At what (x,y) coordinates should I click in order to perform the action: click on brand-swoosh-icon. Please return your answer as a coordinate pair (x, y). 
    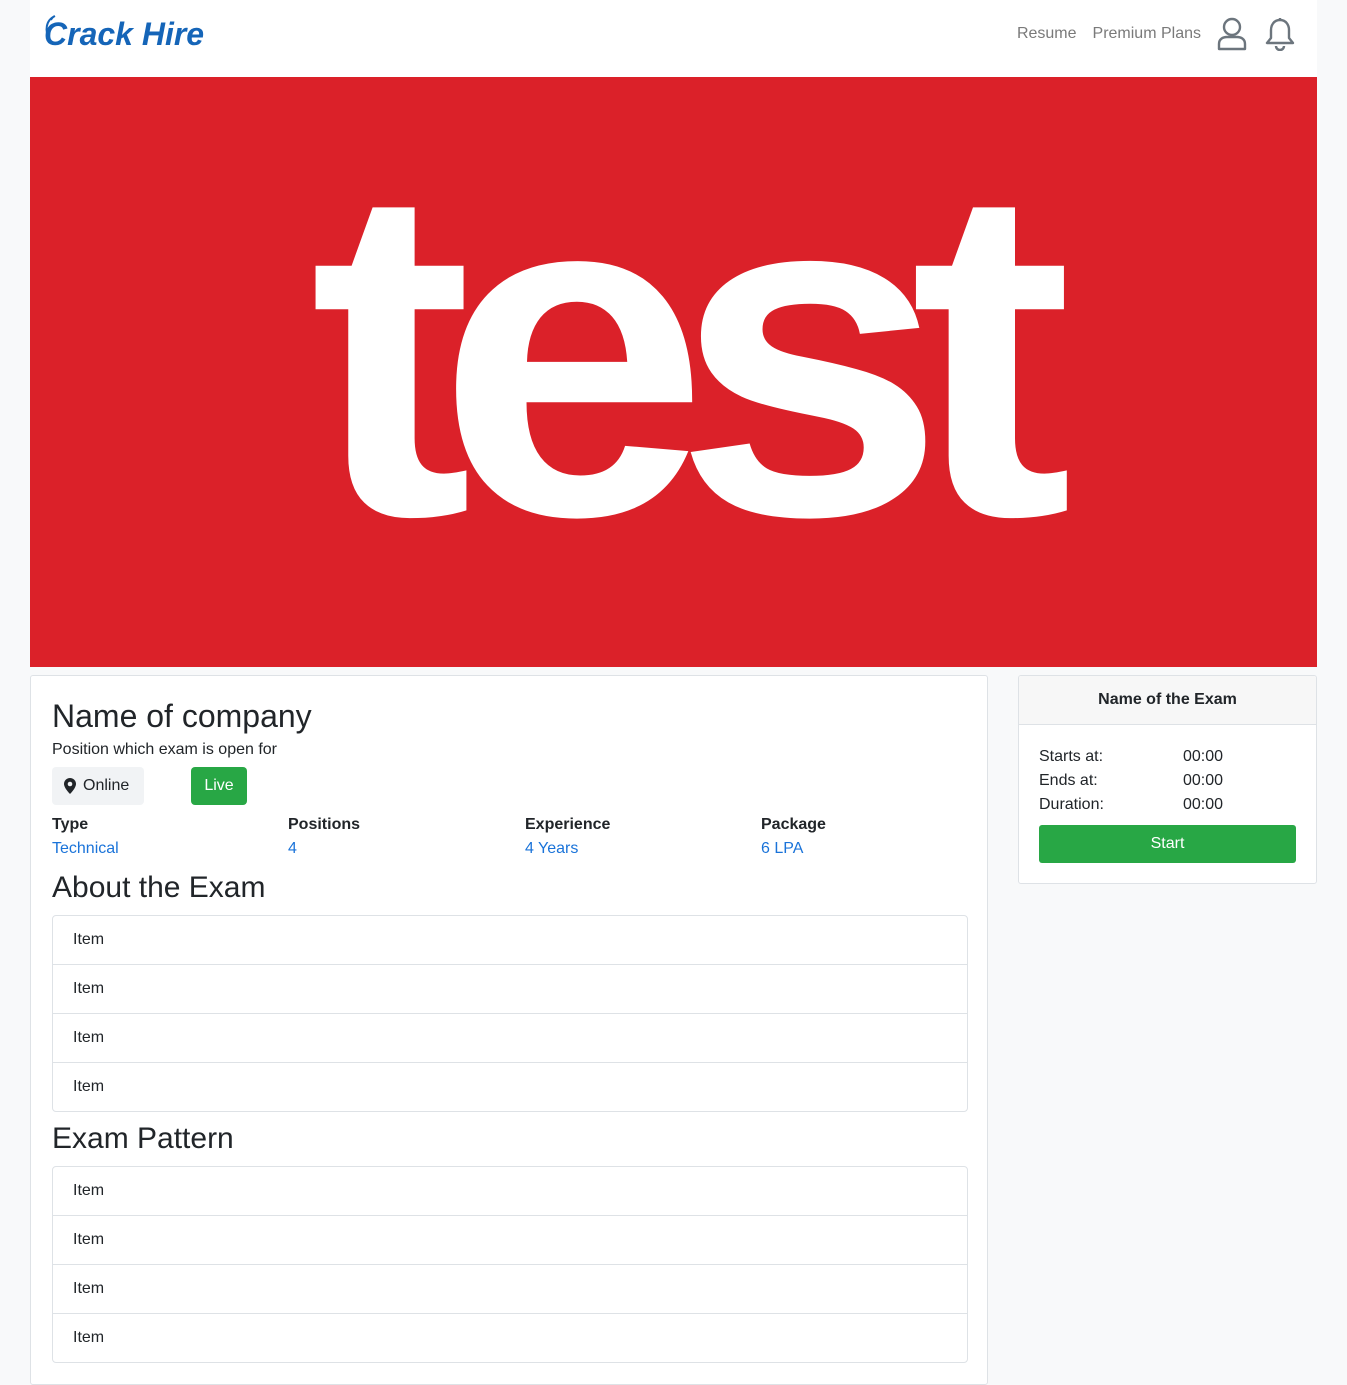
    Looking at the image, I should click on (50, 29).